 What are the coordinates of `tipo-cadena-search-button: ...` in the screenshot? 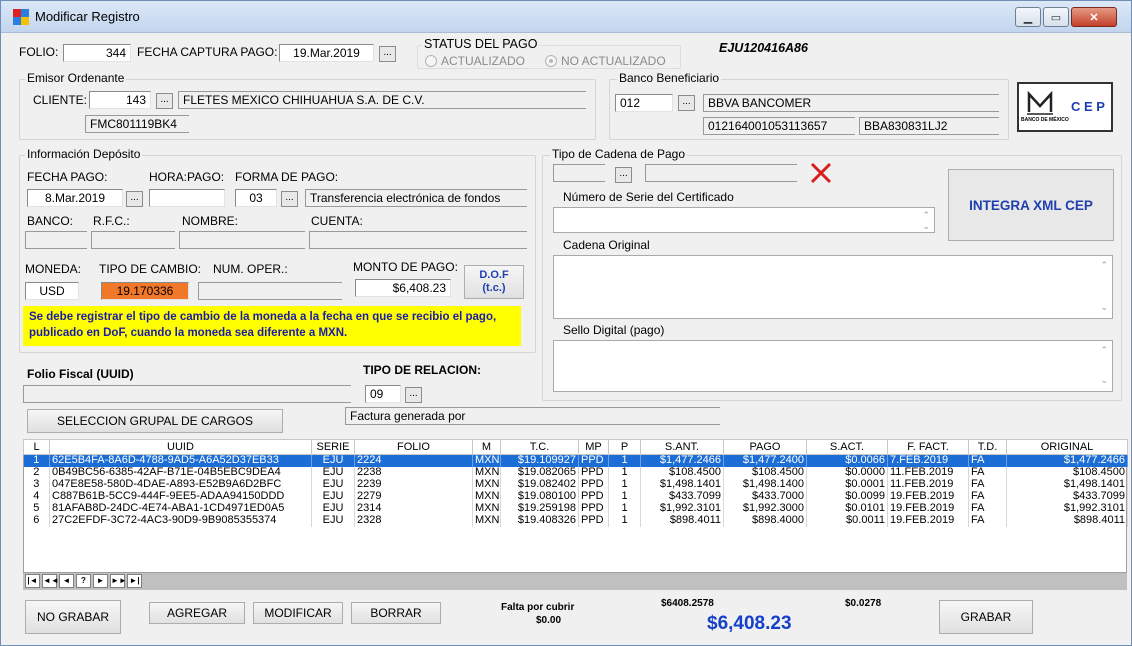 It's located at (623, 175).